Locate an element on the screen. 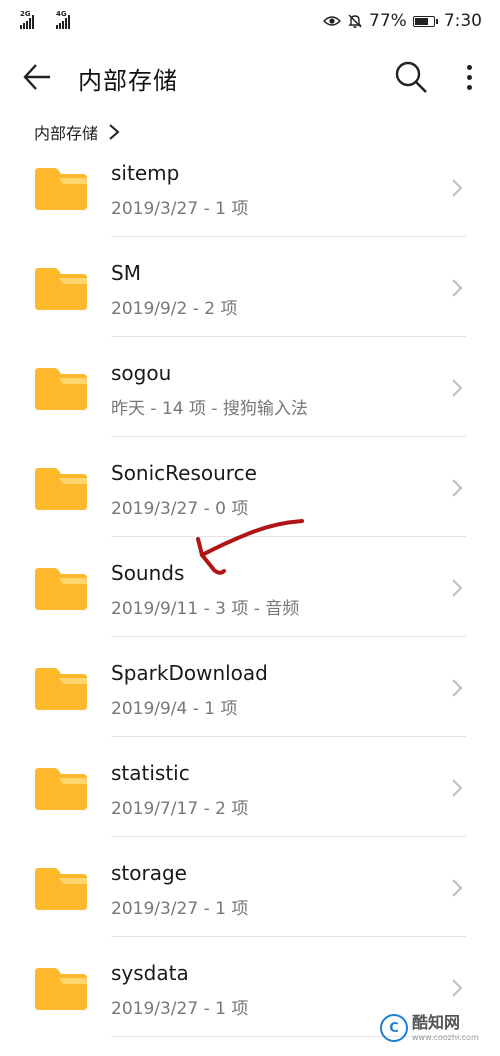 Image resolution: width=500 pixels, height=1056 pixels. coozhi-logo-icon: C is located at coordinates (394, 1028).